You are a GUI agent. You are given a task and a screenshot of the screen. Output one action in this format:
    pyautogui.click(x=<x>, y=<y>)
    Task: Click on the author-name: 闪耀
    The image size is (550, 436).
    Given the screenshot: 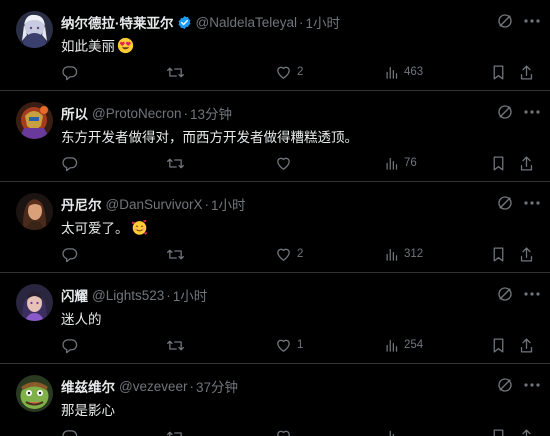 What is the action you would take?
    pyautogui.click(x=74, y=295)
    